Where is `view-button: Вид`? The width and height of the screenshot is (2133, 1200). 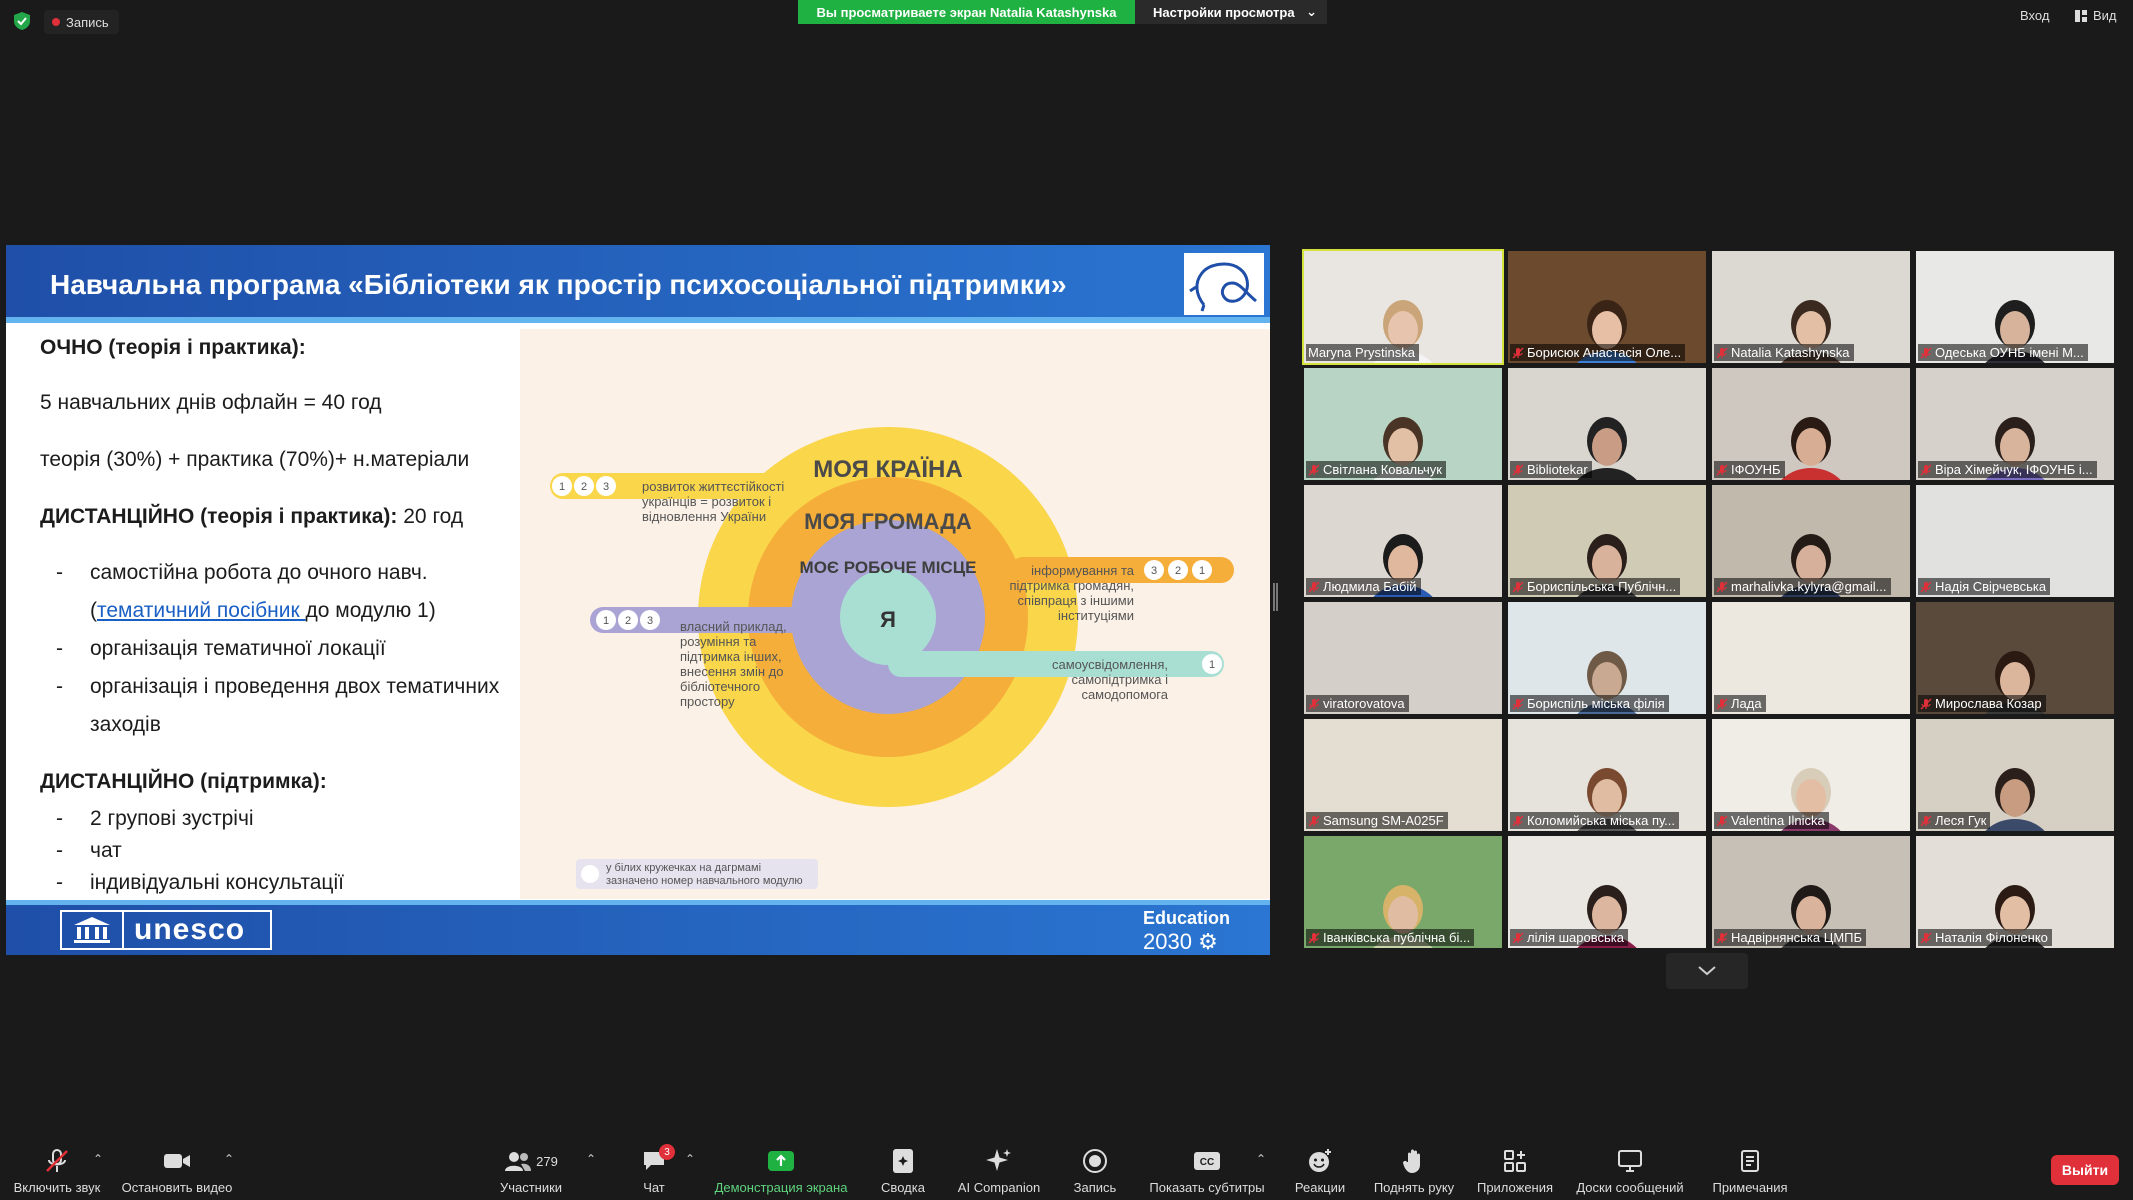 view-button: Вид is located at coordinates (2096, 15).